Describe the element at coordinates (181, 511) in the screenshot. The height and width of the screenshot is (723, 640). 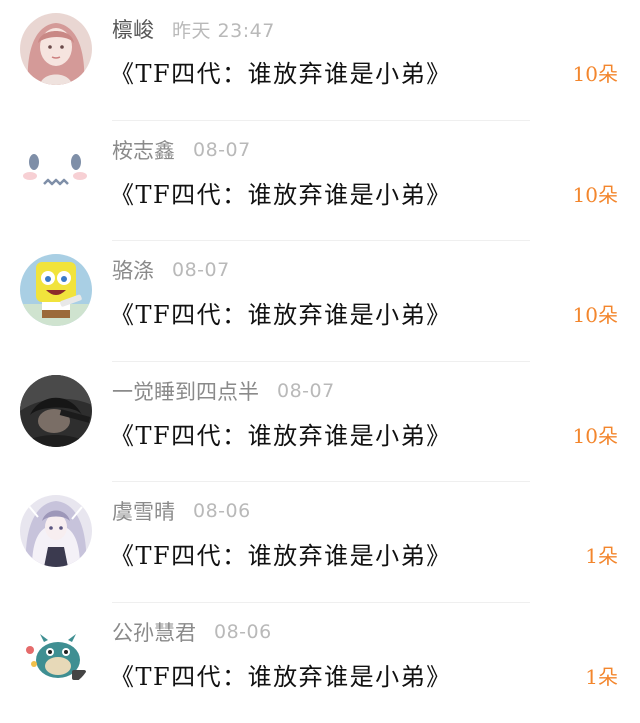
I see `entry-meta: 虞雪晴 08-06` at that location.